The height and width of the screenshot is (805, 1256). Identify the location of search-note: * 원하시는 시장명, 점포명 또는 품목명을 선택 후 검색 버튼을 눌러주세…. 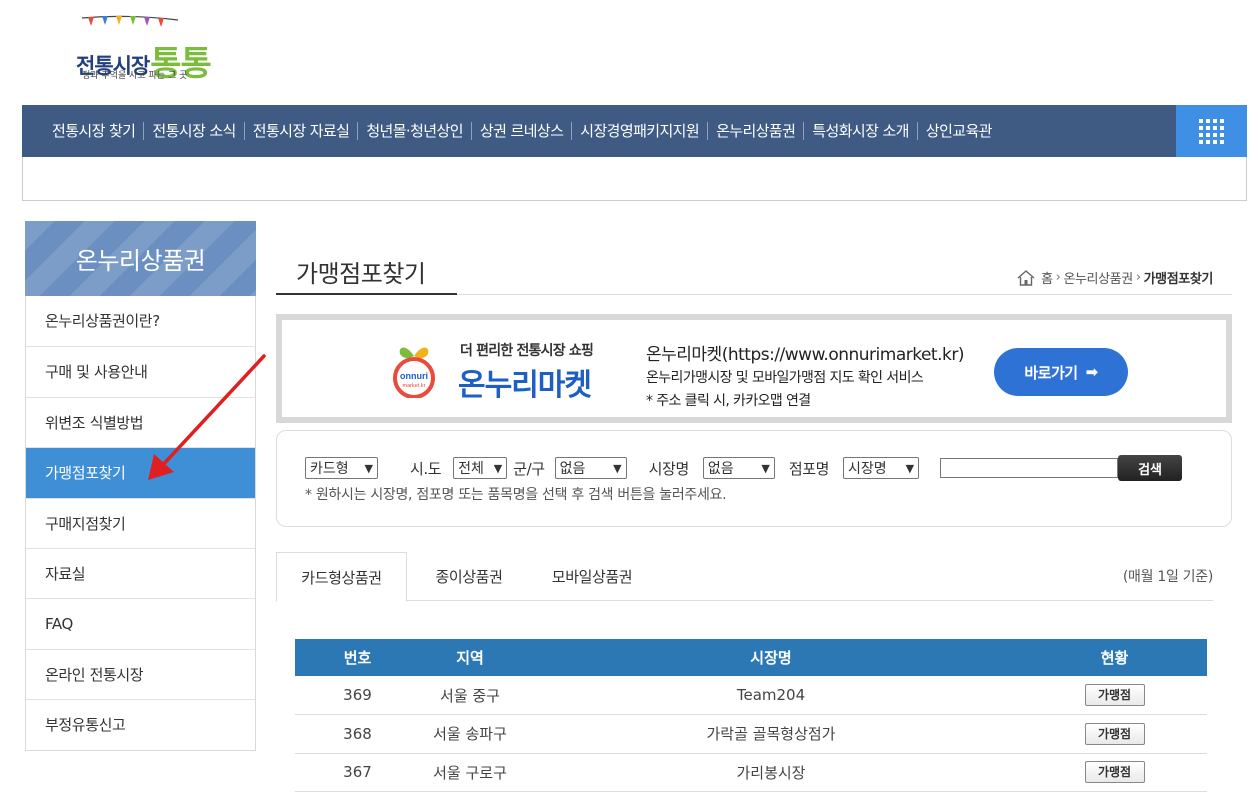
(516, 495).